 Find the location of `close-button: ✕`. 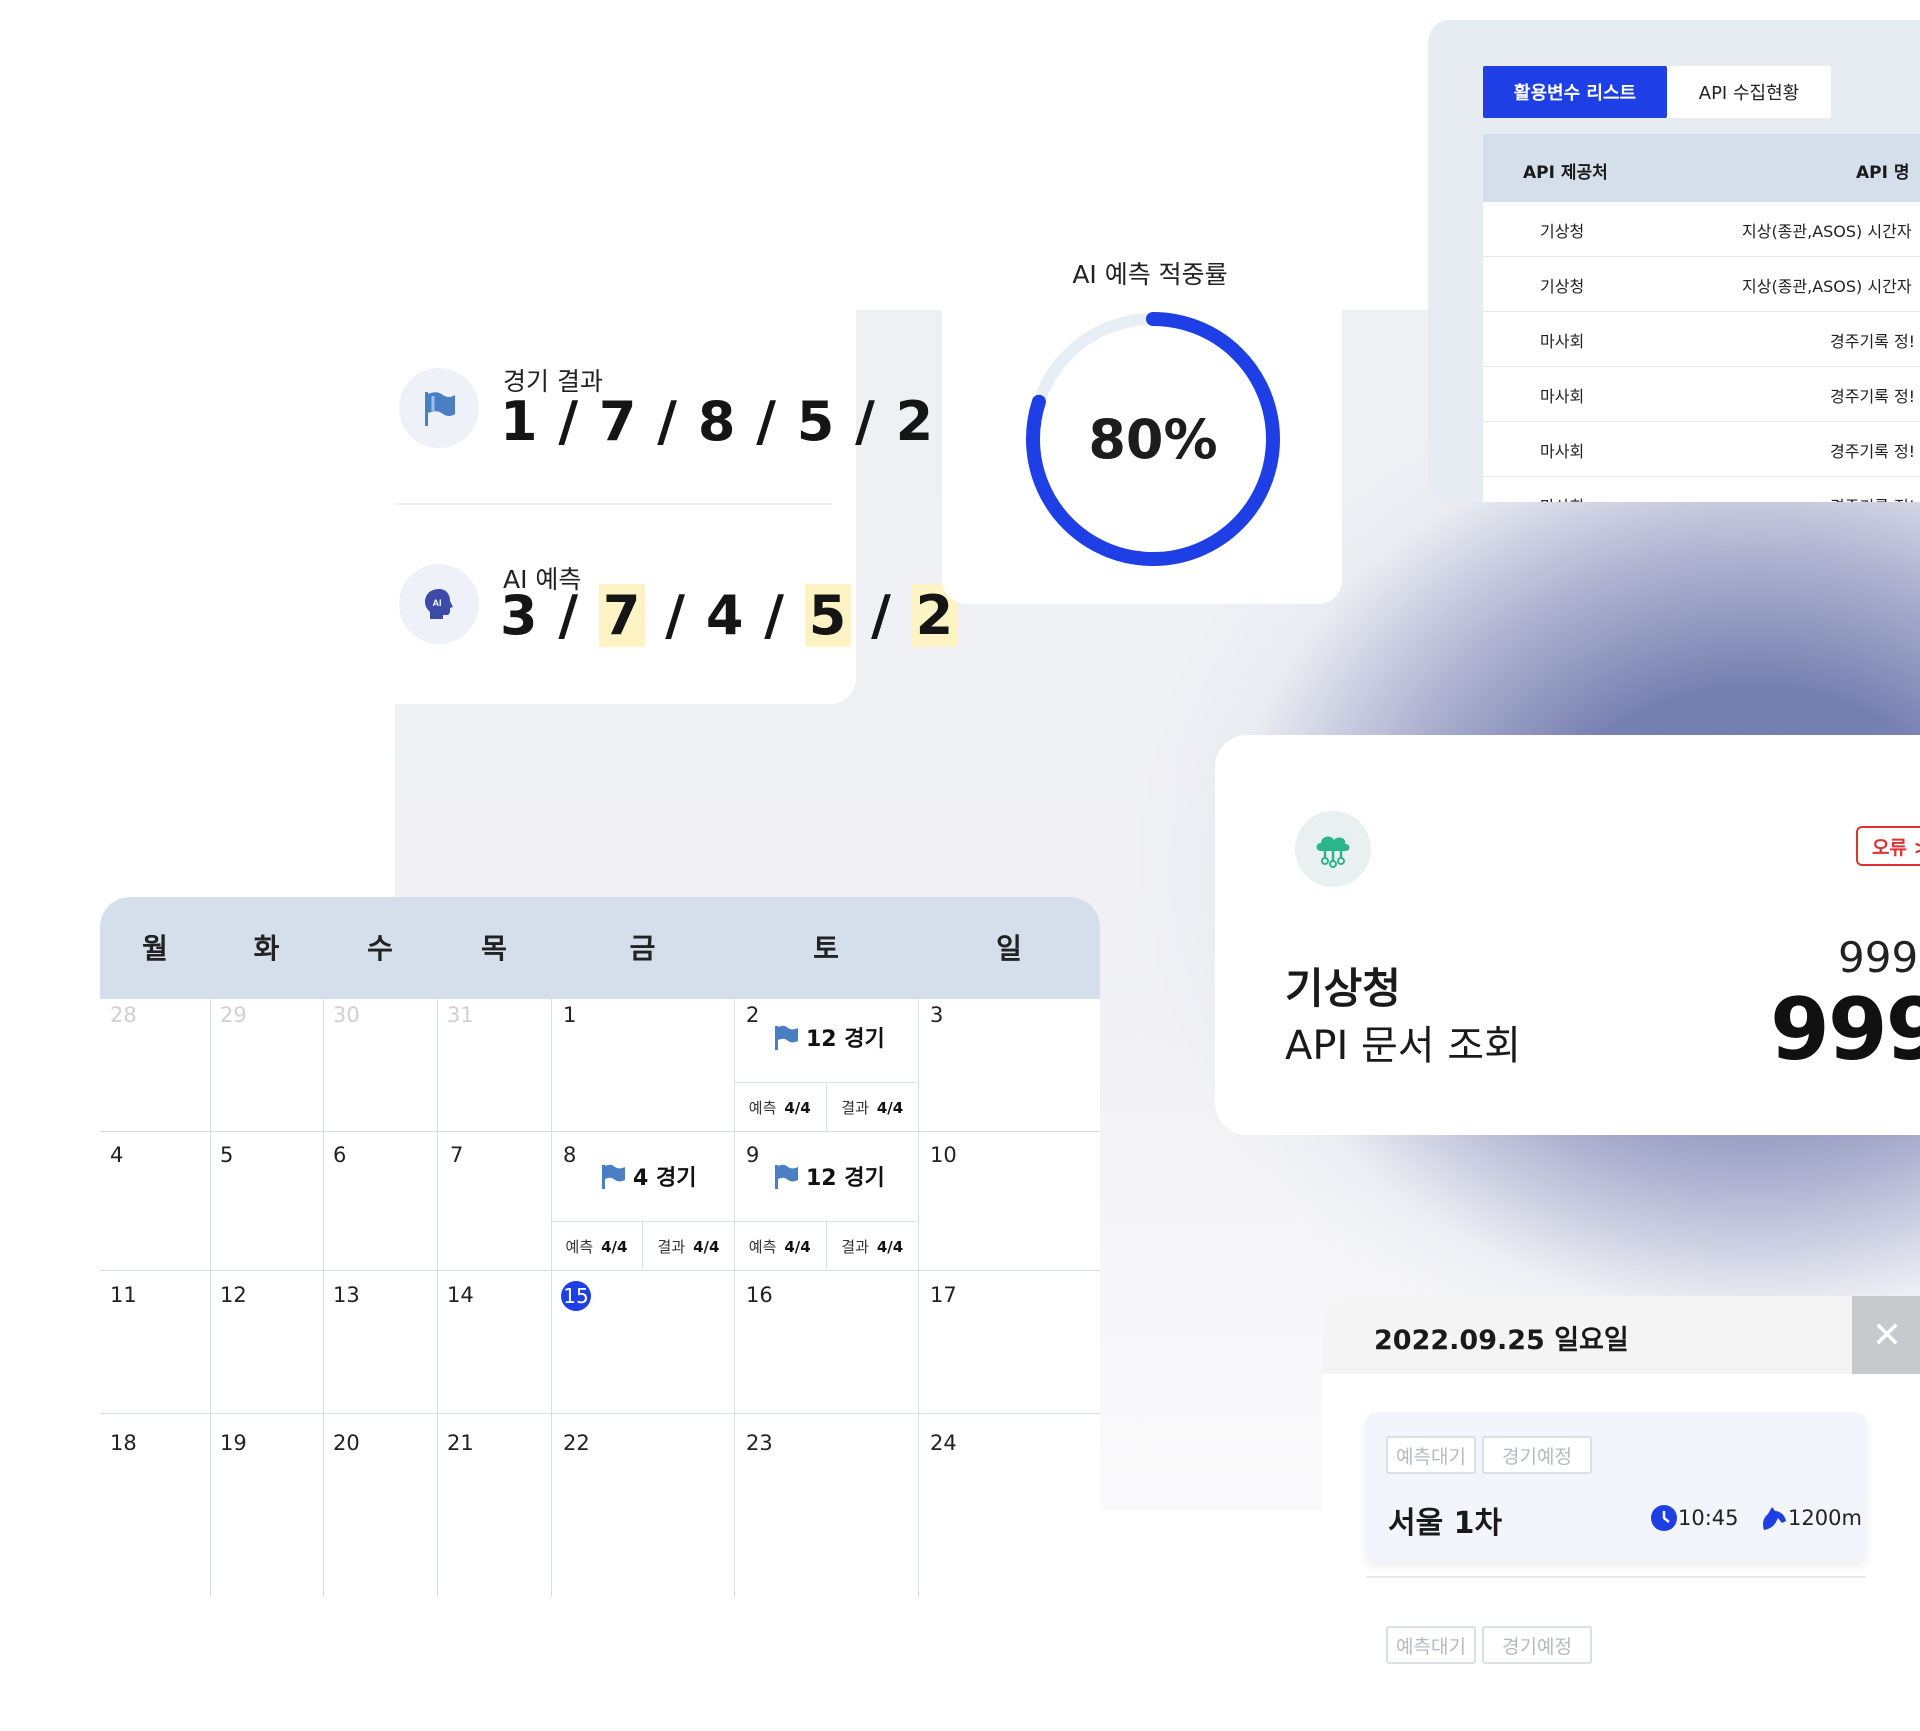

close-button: ✕ is located at coordinates (1886, 1335).